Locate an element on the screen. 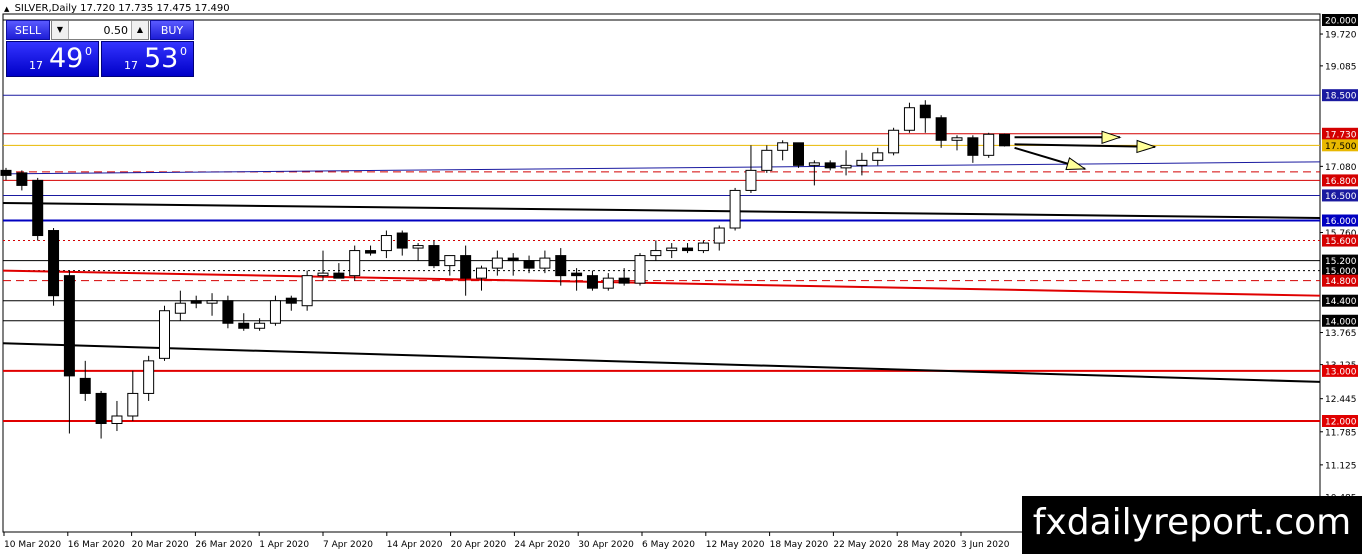 This screenshot has width=1362, height=554. price-tag-label: 14.800 is located at coordinates (1341, 282).